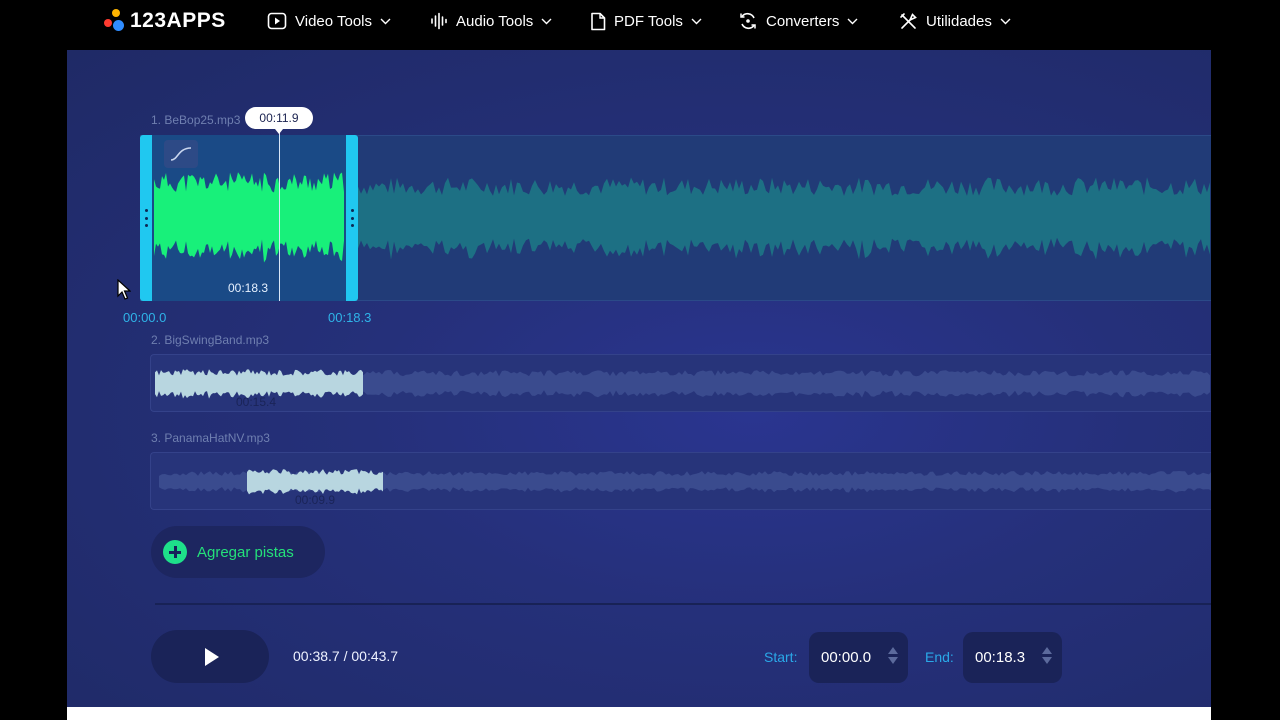 Image resolution: width=1280 pixels, height=720 pixels. I want to click on divider, so click(683, 604).